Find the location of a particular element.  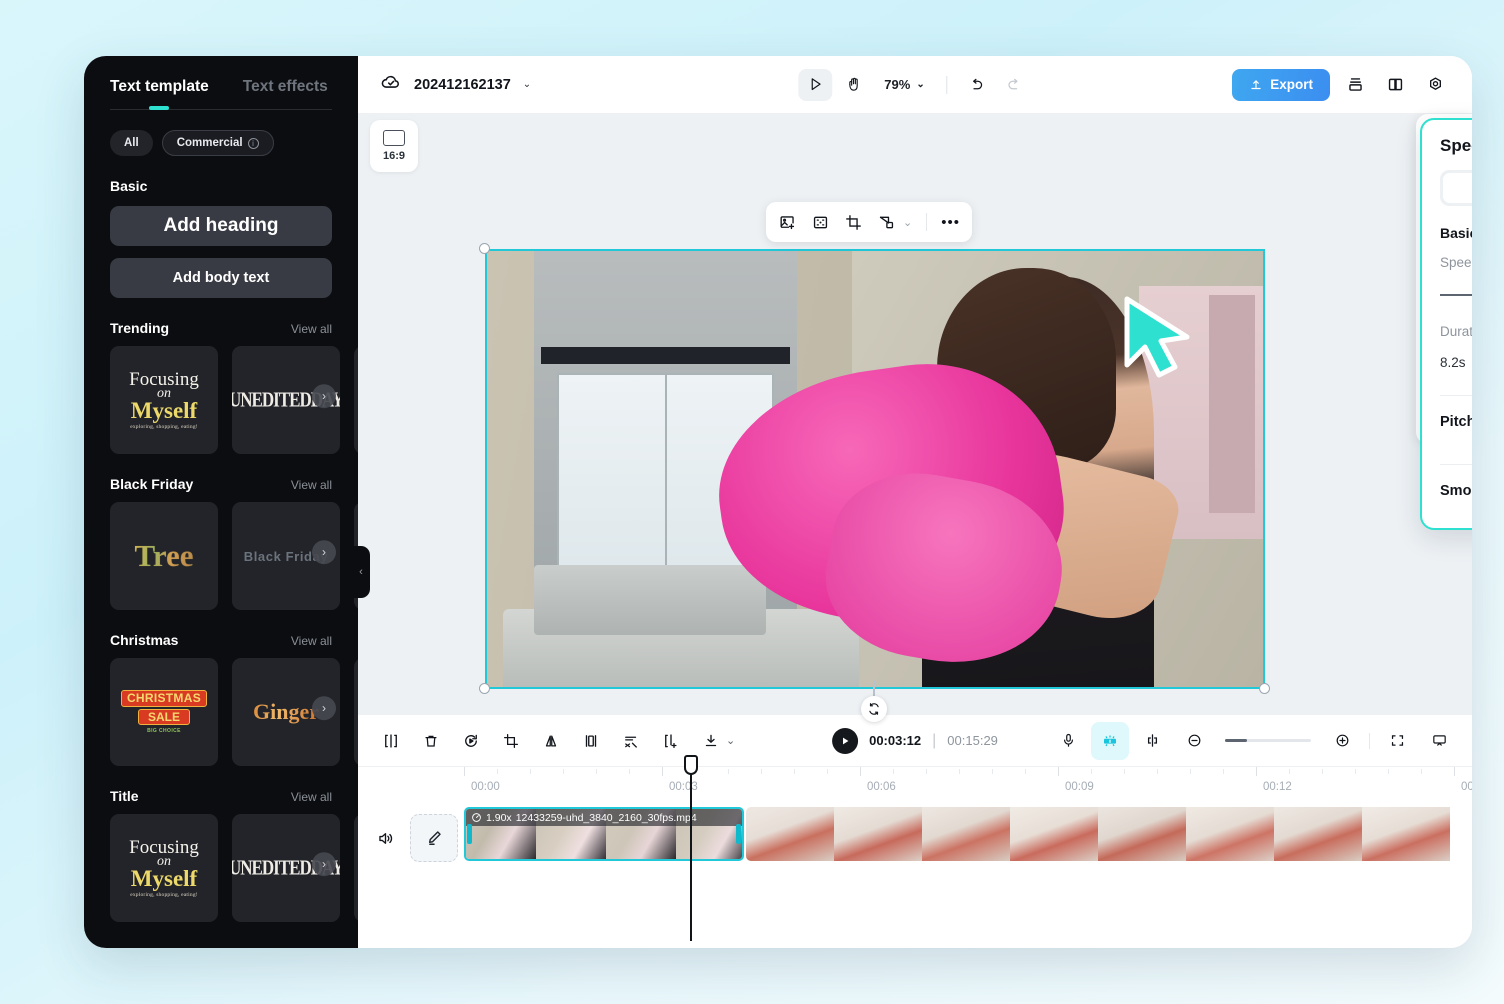

project-name: 202412162137 is located at coordinates (462, 85).